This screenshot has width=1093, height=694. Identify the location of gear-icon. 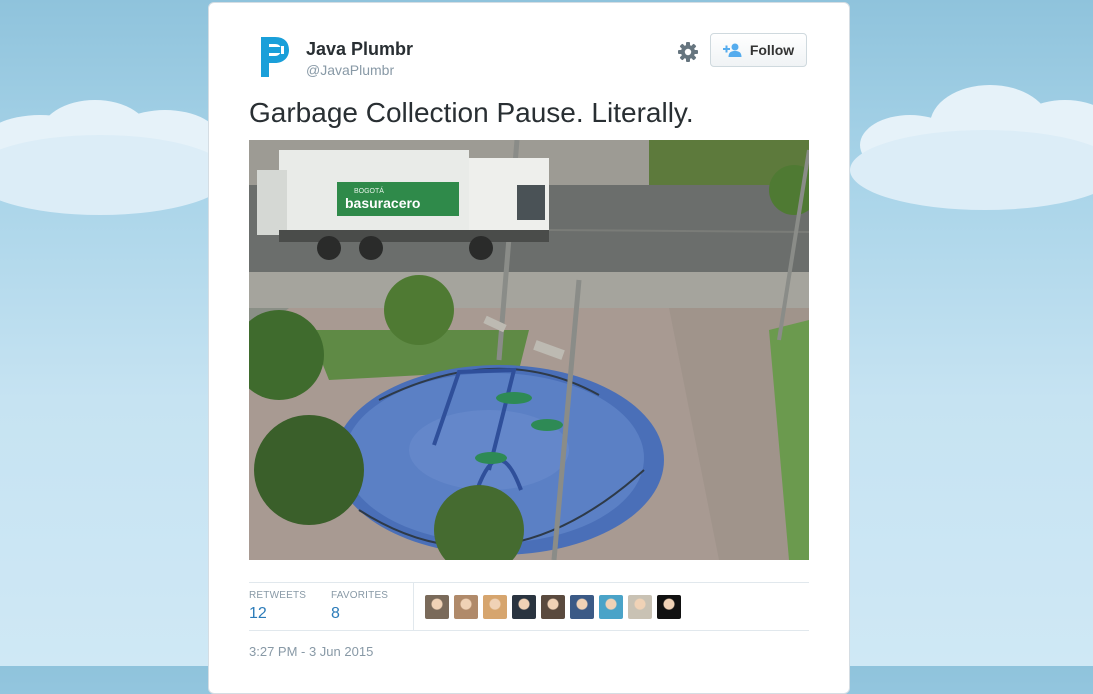
(688, 52).